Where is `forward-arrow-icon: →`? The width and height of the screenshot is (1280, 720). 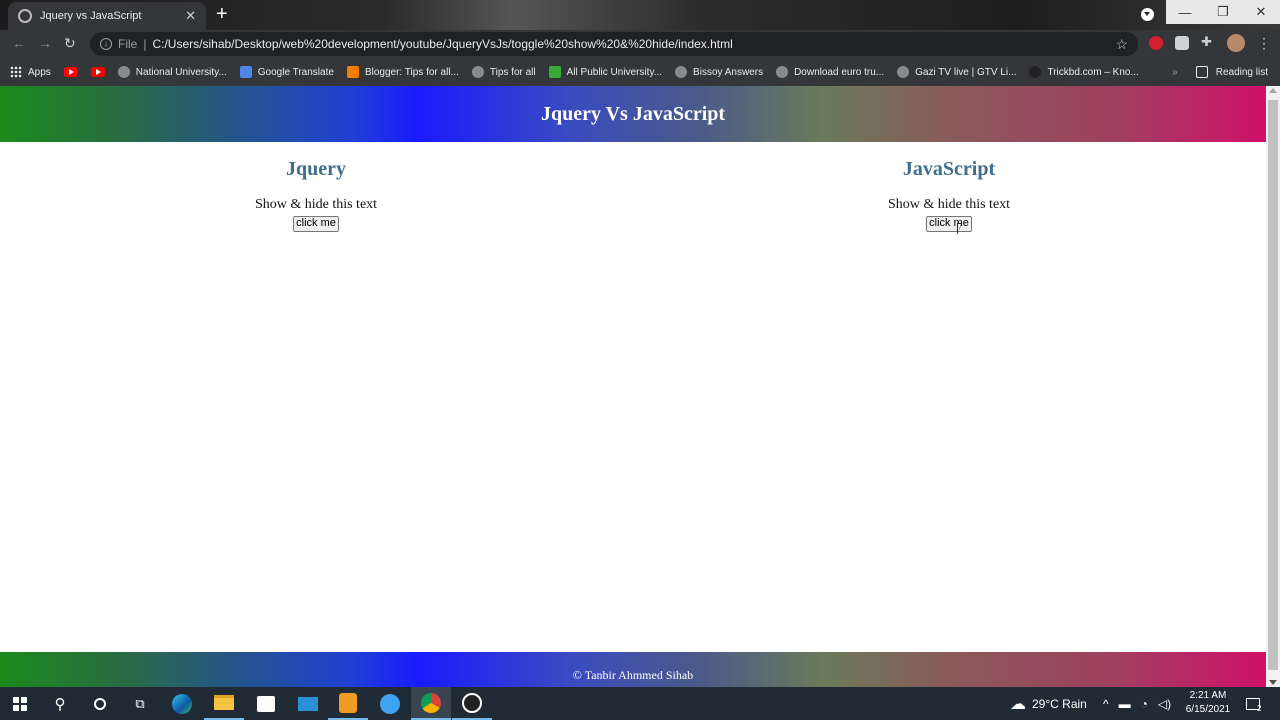
forward-arrow-icon: → is located at coordinates (45, 43).